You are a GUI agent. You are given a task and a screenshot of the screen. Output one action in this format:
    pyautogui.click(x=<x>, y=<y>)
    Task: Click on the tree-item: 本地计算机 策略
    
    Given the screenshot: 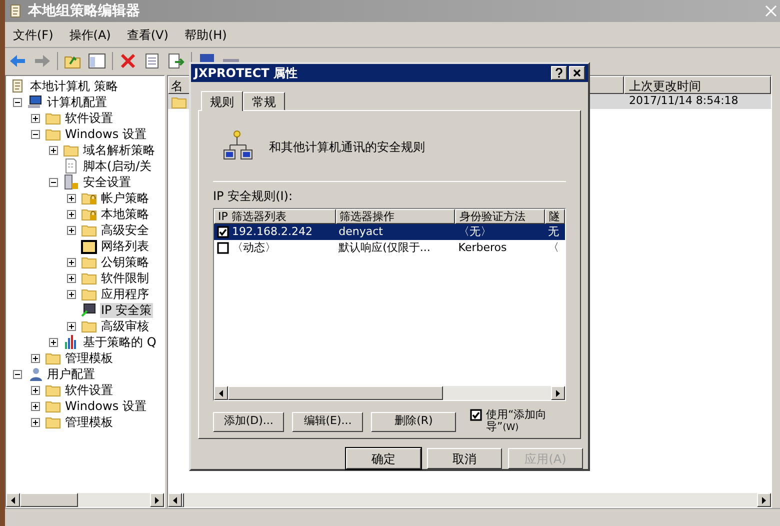 What is the action you would take?
    pyautogui.click(x=74, y=86)
    